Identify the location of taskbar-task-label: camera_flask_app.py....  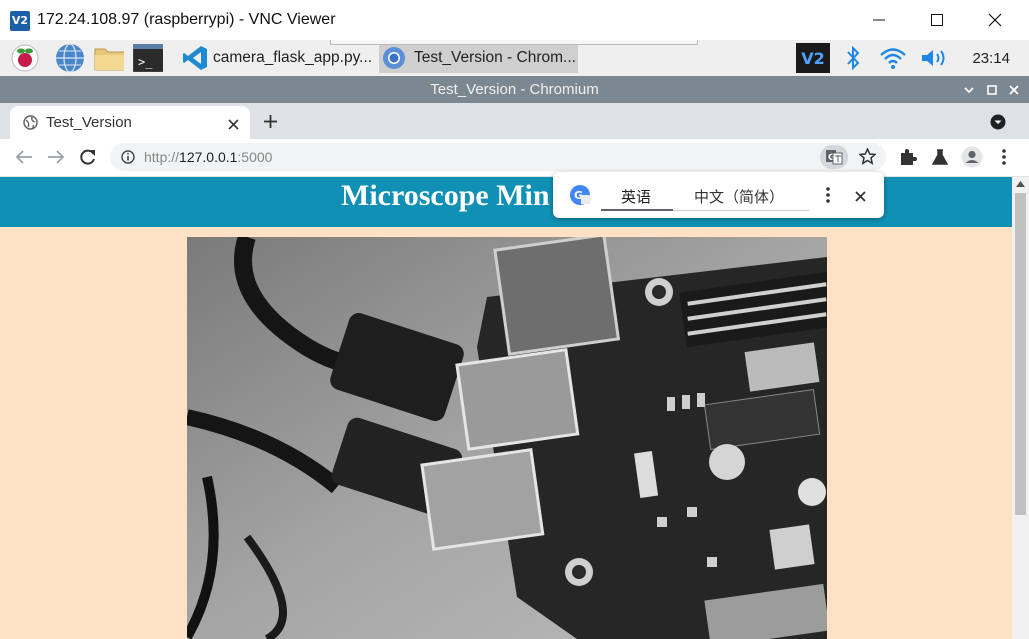
(293, 57).